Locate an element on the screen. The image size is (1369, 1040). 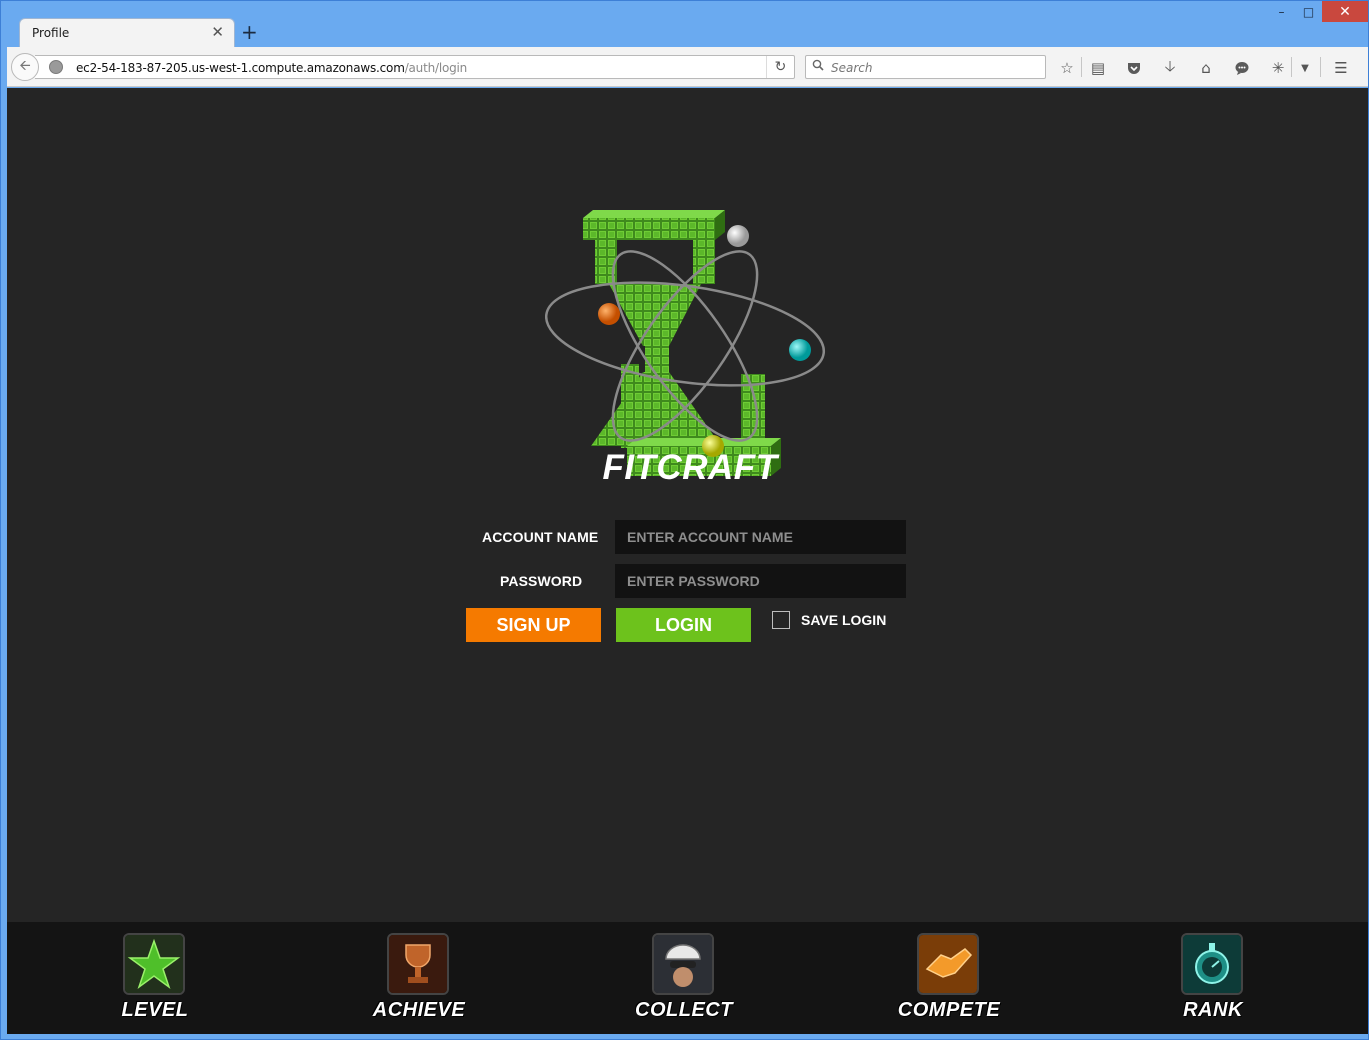
url-path: /auth/login is located at coordinates (436, 68).